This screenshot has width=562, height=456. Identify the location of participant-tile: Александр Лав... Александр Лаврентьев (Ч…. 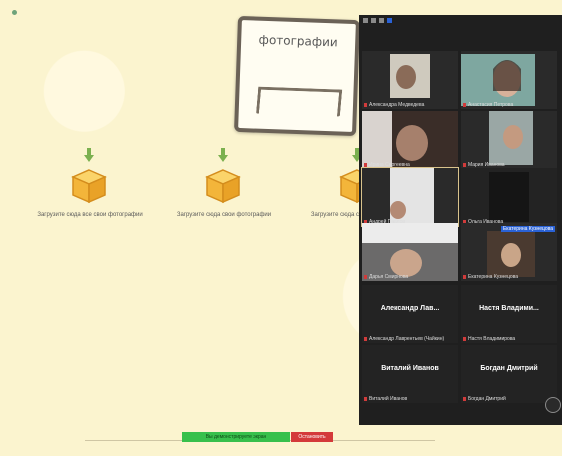
(410, 314).